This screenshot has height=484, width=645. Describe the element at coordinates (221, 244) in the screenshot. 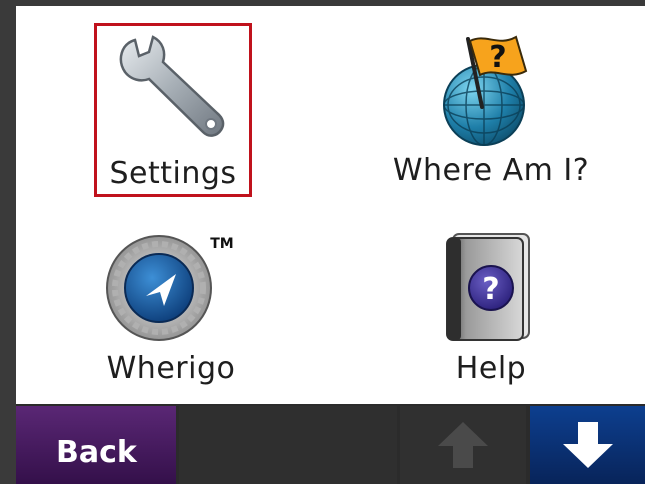

I see `trademark-badge: TM` at that location.